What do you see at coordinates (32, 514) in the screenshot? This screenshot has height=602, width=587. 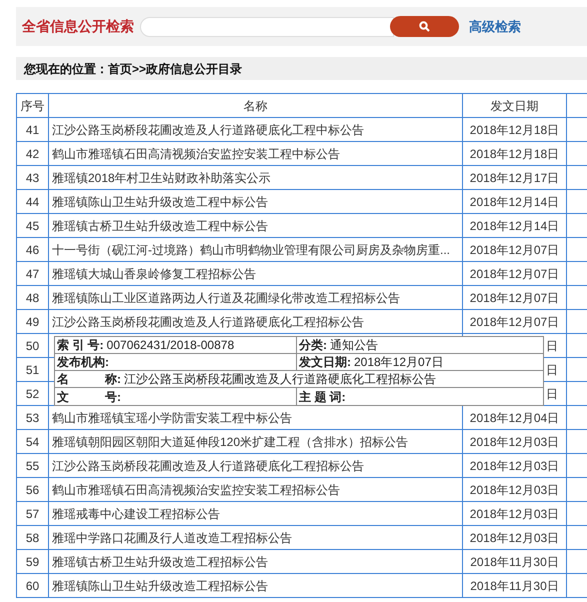 I see `table-cell: 57` at bounding box center [32, 514].